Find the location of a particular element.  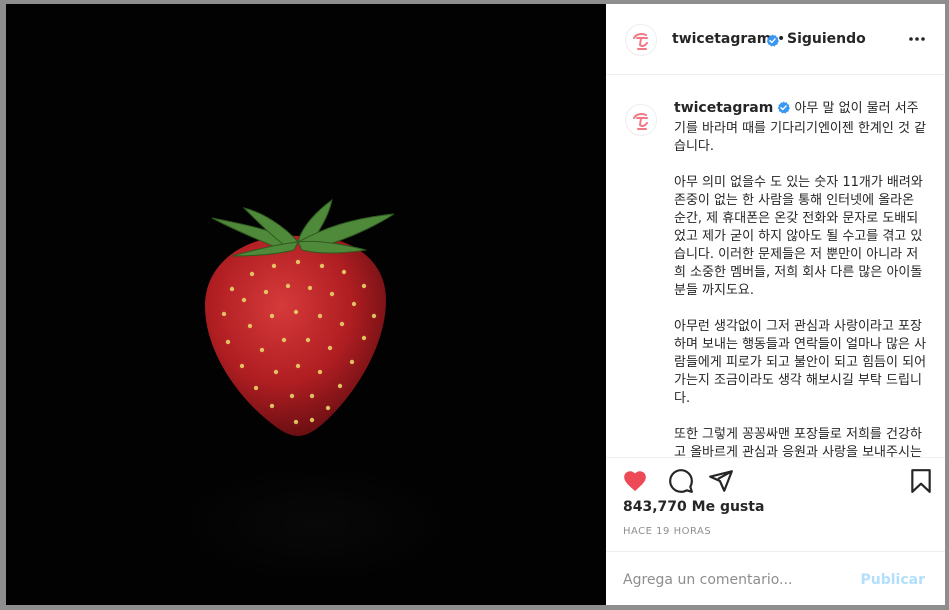

post-timestamp: HACE 19 HORAS is located at coordinates (667, 531).